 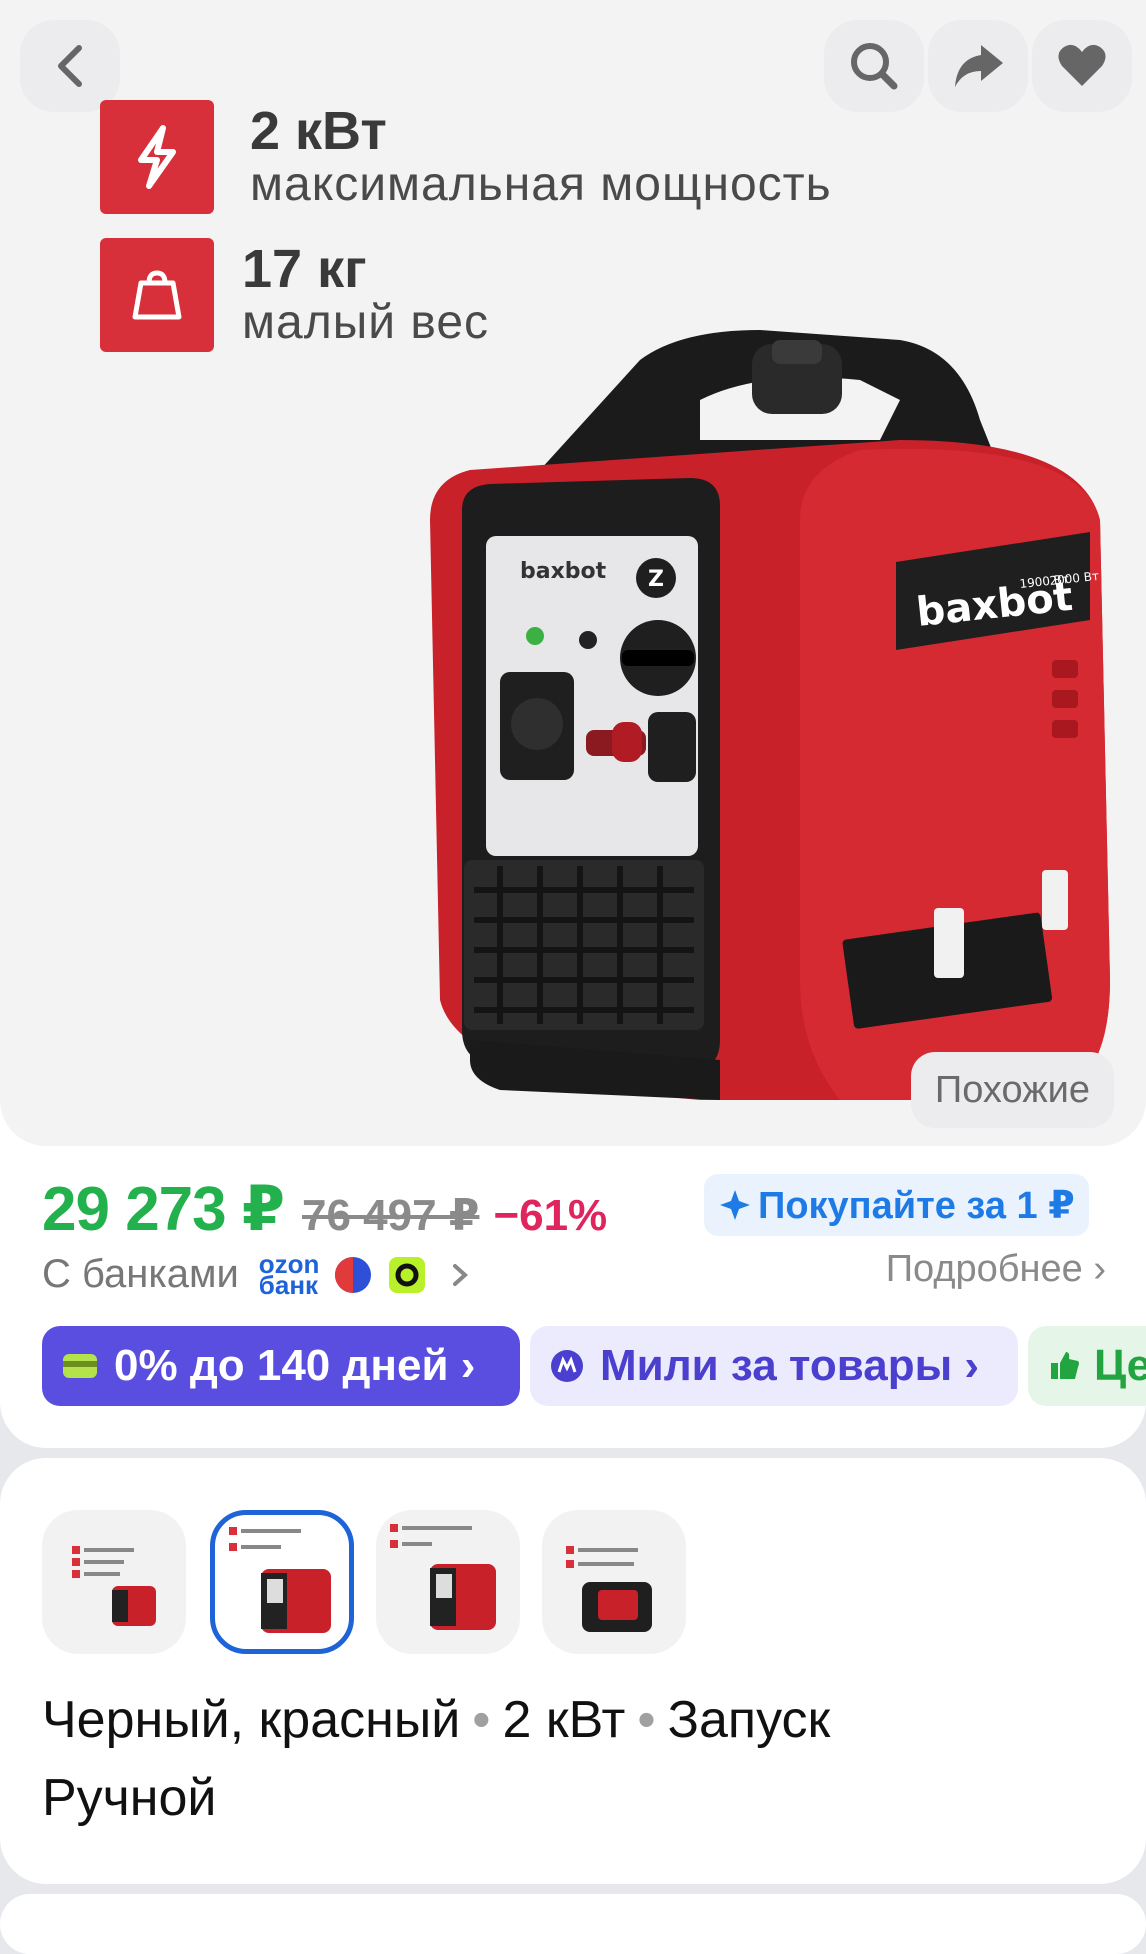 What do you see at coordinates (391, 1215) in the screenshot?
I see `old-price: 76 497 ₽` at bounding box center [391, 1215].